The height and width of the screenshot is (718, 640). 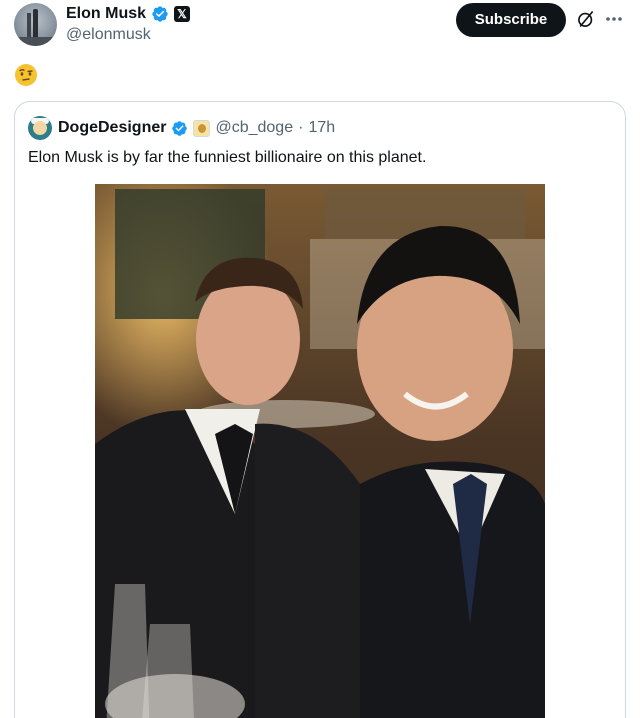 I want to click on quote-author-avatar, so click(x=40, y=128).